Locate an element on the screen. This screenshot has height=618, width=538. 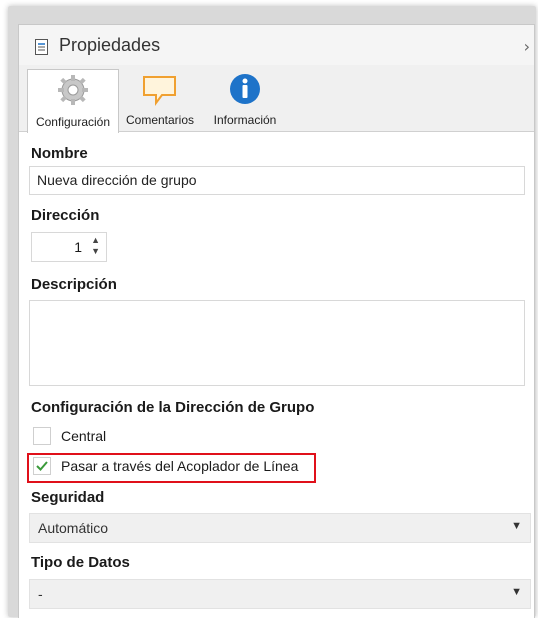
properties-icon is located at coordinates (41, 47).